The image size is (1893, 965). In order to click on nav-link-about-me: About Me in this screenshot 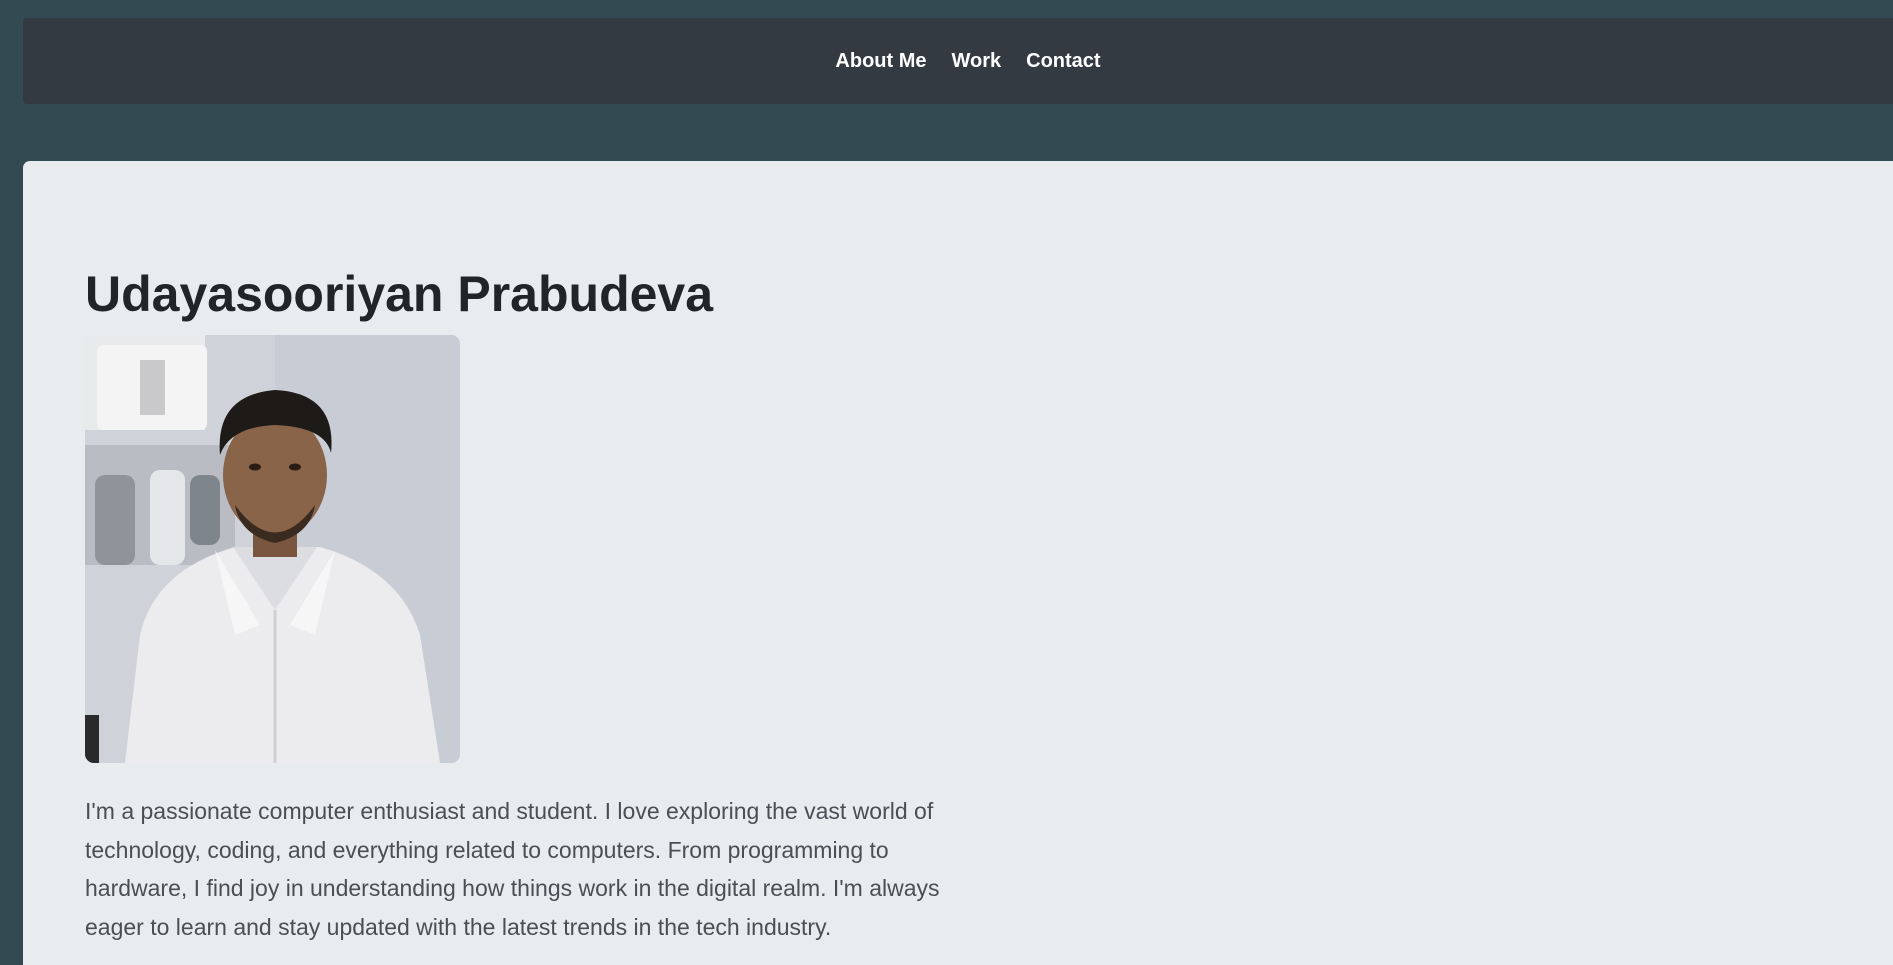, I will do `click(880, 61)`.